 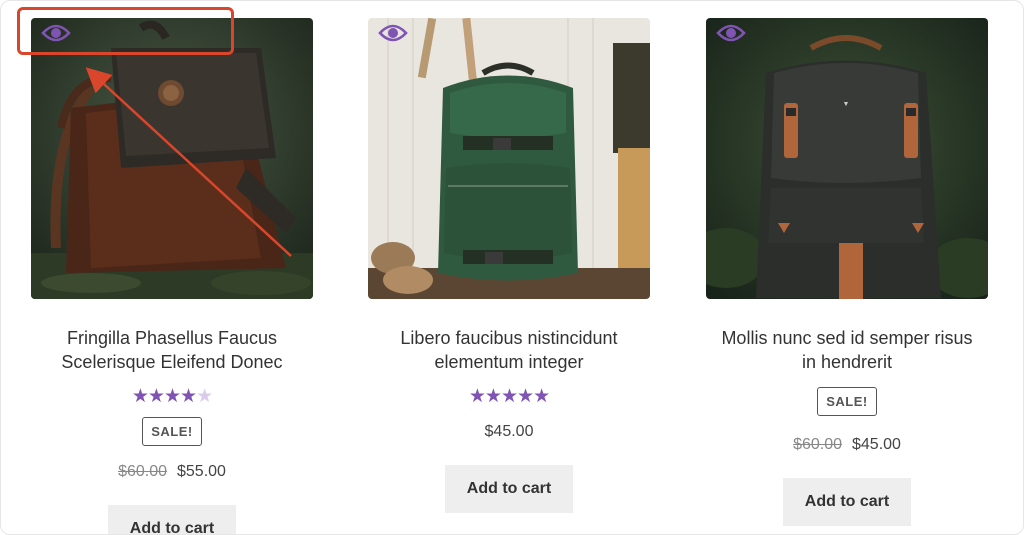 What do you see at coordinates (172, 472) in the screenshot?
I see `price: $60.00 $55.00` at bounding box center [172, 472].